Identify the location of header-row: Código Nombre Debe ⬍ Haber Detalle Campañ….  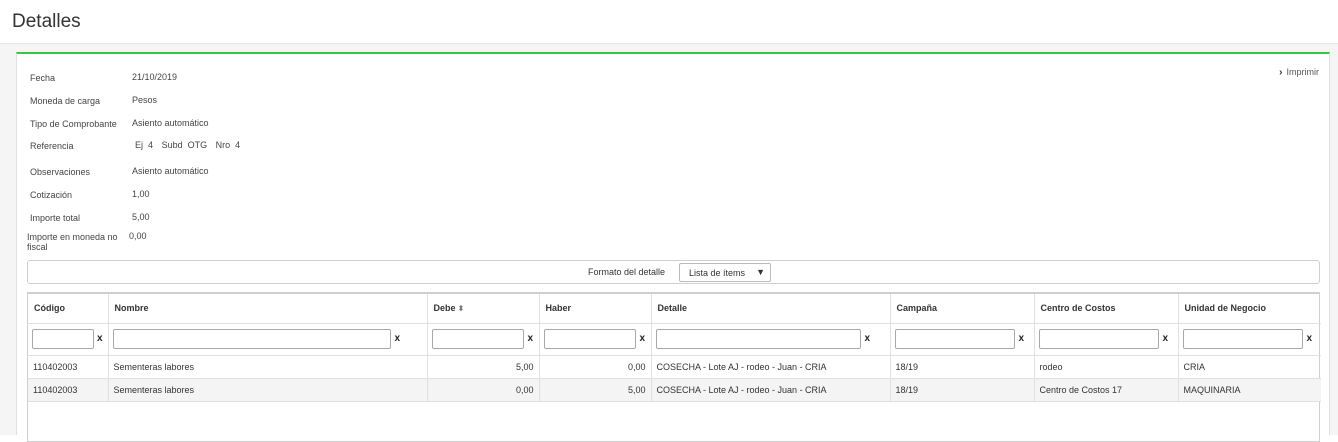
(674, 309).